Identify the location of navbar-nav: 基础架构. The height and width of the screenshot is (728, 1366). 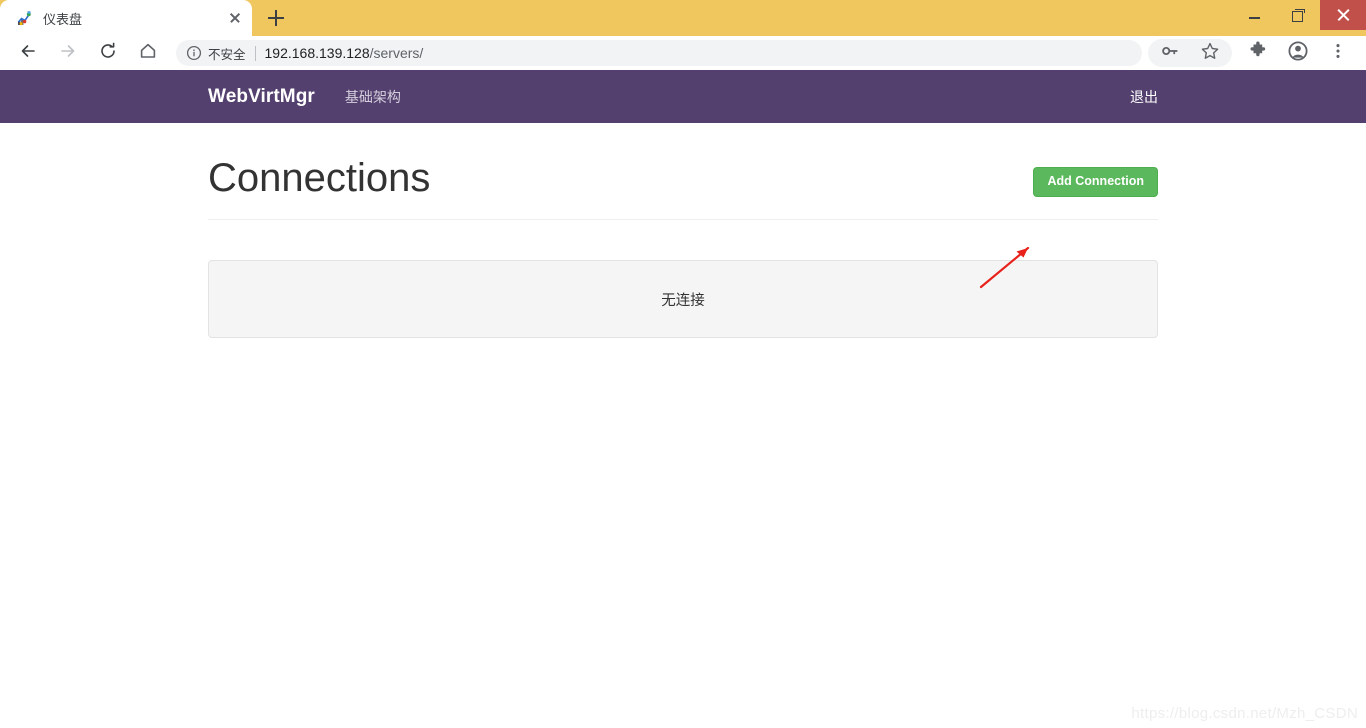
(373, 97).